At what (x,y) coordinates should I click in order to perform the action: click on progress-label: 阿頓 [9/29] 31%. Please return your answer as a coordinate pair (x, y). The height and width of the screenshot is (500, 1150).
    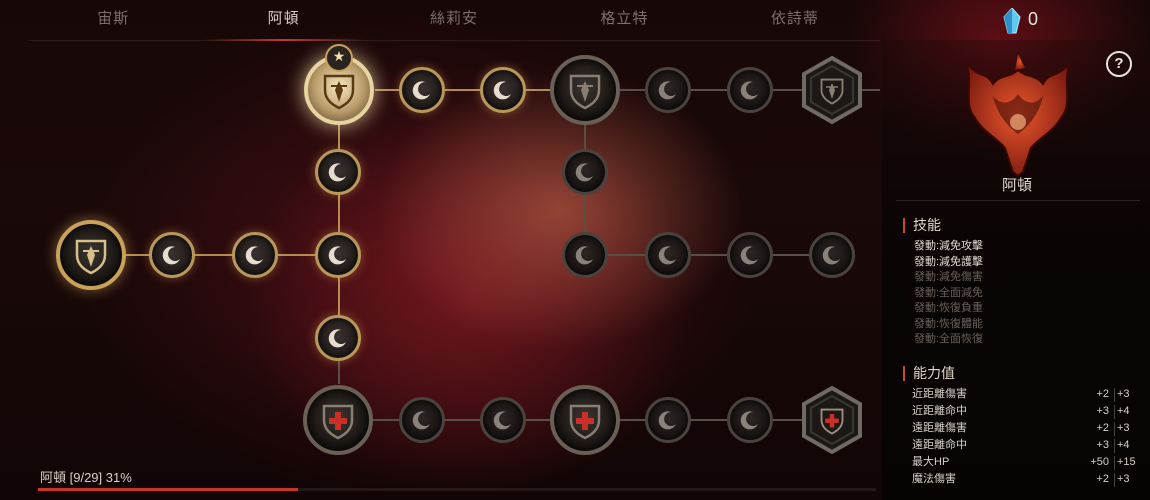
    Looking at the image, I should click on (86, 477).